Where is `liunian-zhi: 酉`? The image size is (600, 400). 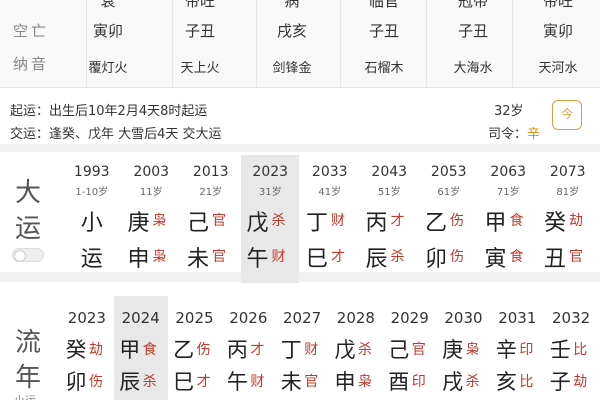
liunian-zhi: 酉 is located at coordinates (399, 382).